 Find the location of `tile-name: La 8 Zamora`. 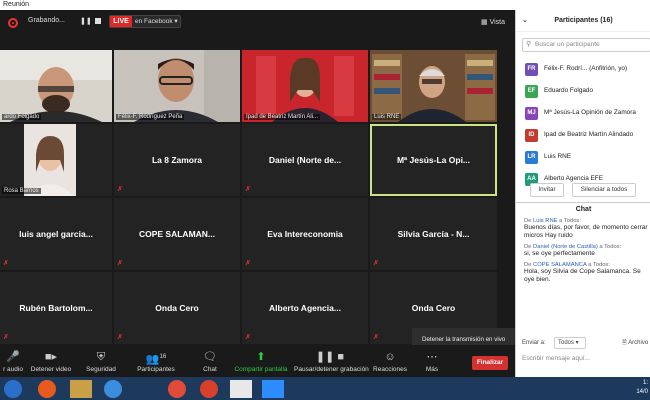

tile-name: La 8 Zamora is located at coordinates (177, 160).